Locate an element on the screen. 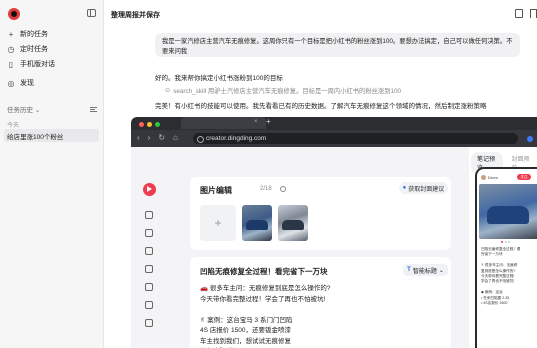  cover-suggestion-button: ● 获取封面建议 is located at coordinates (423, 188).